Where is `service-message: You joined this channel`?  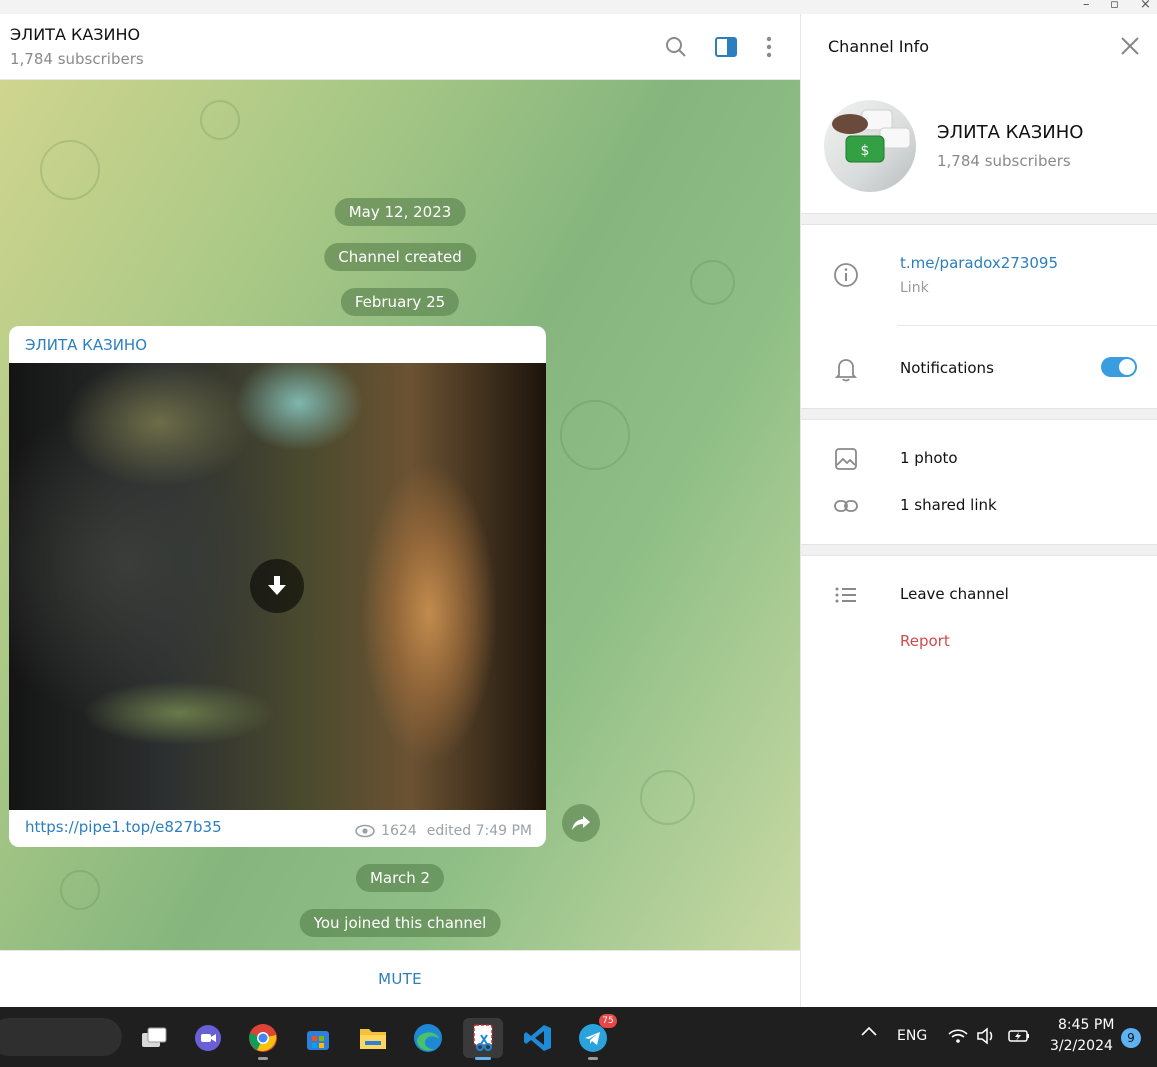 service-message: You joined this channel is located at coordinates (400, 923).